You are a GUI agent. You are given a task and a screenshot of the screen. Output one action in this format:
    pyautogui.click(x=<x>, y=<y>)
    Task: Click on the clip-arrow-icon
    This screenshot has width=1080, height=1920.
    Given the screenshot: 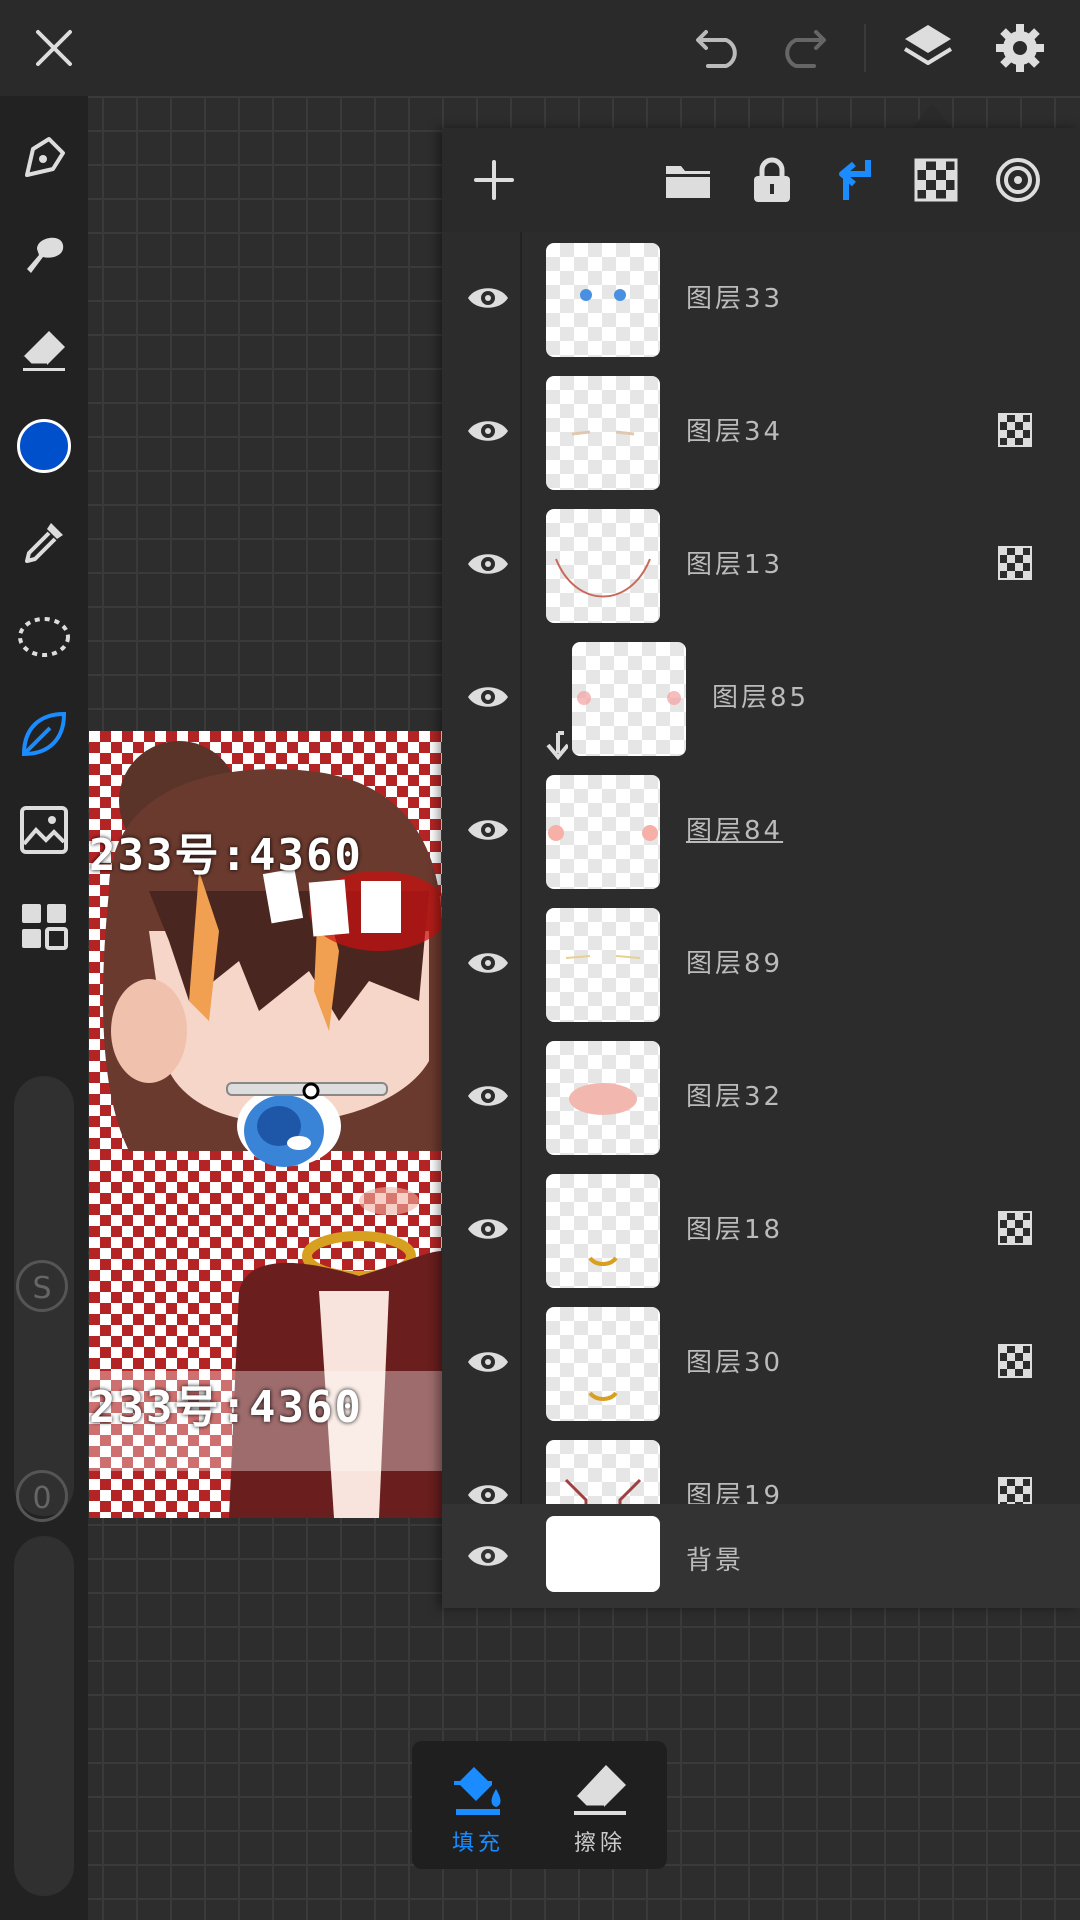 What is the action you would take?
    pyautogui.click(x=557, y=746)
    